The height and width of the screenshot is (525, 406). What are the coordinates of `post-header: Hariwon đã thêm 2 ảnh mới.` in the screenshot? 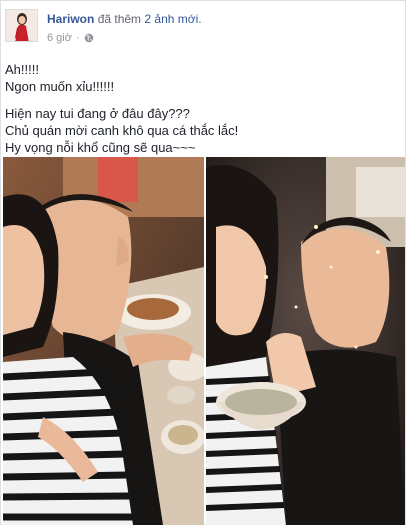 It's located at (124, 19).